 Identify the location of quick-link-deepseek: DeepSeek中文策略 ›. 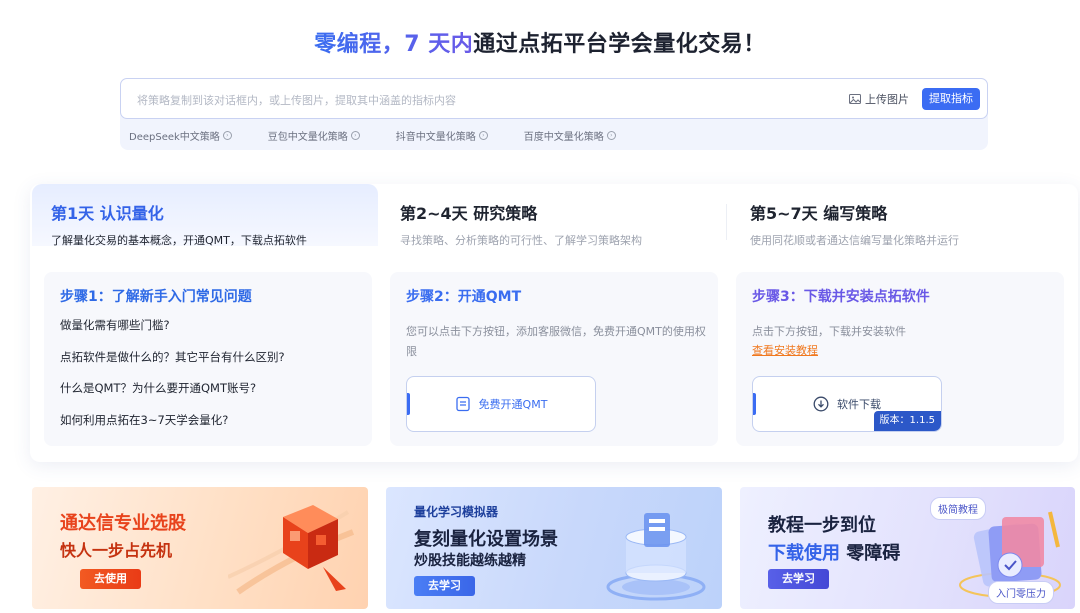
(180, 135).